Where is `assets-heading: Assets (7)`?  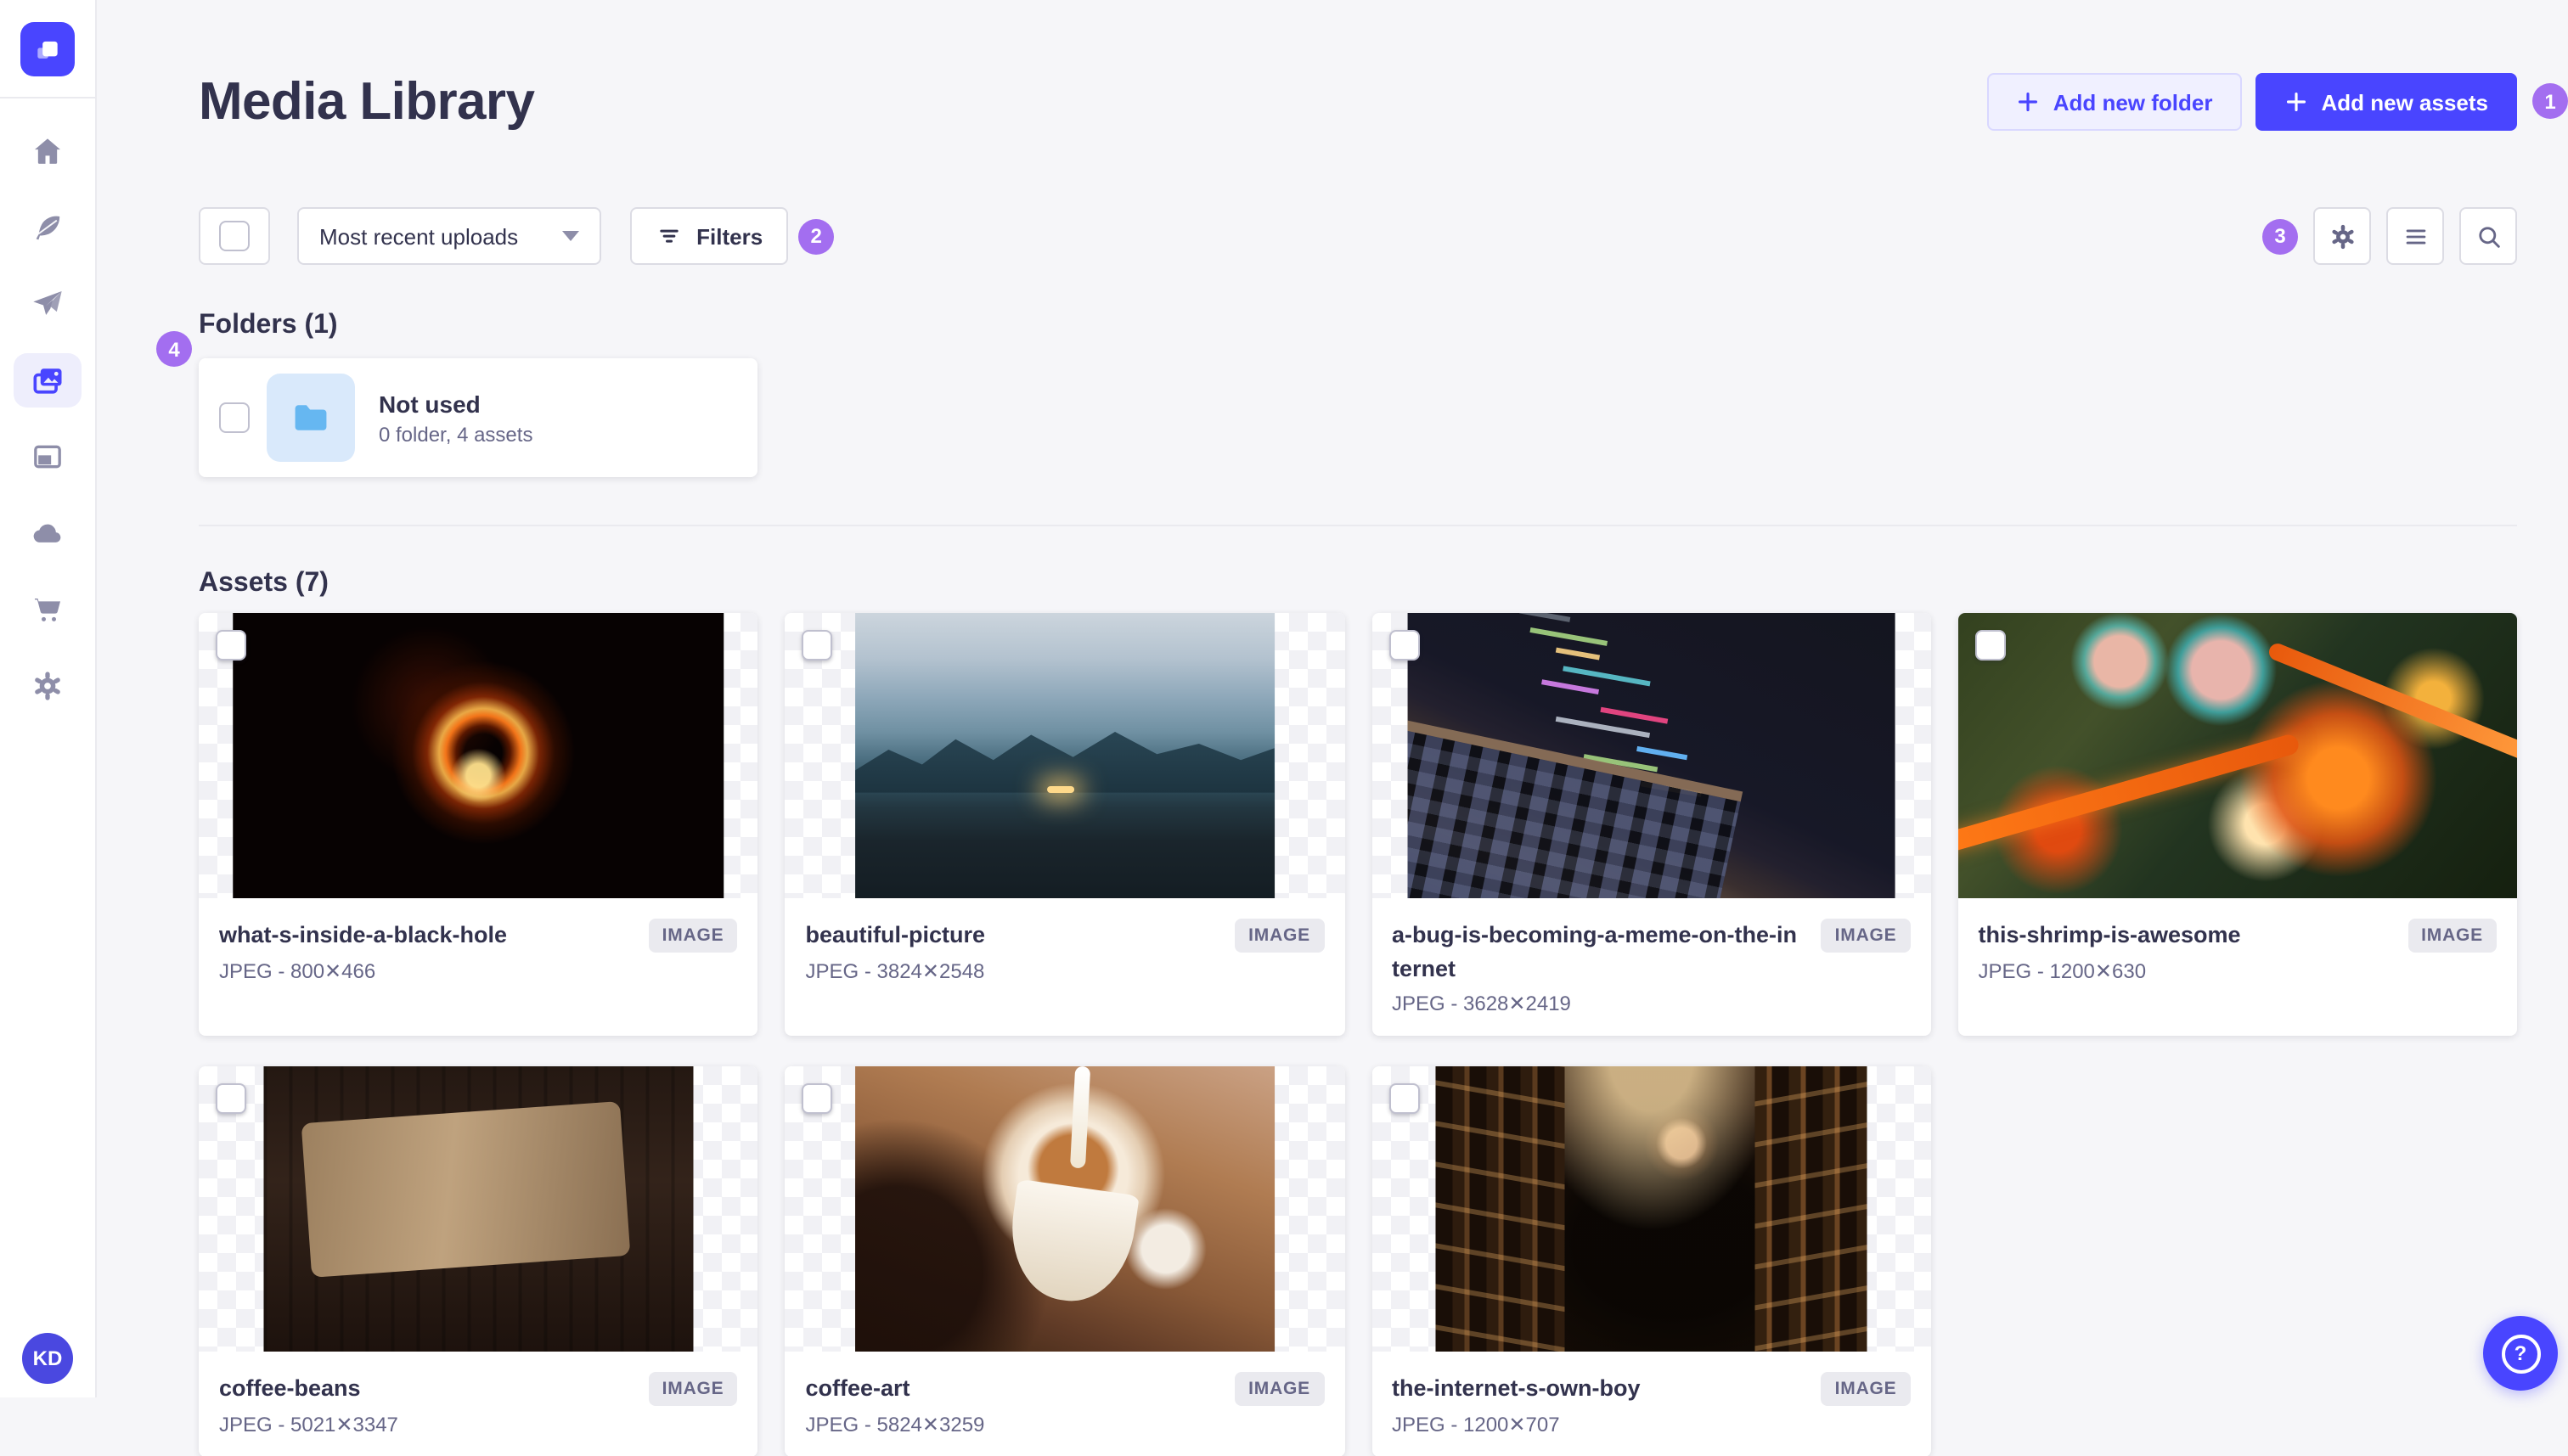 assets-heading: Assets (7) is located at coordinates (264, 583).